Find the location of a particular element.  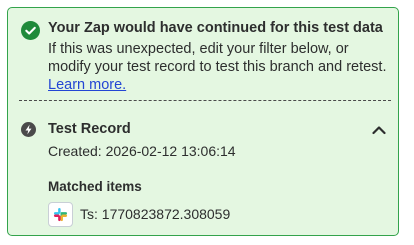

lightning-bolt-icon is located at coordinates (28, 129).